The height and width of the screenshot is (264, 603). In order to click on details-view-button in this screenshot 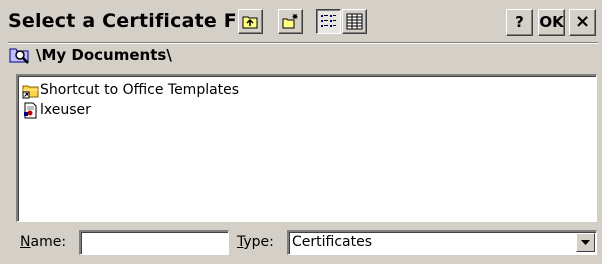, I will do `click(354, 21)`.